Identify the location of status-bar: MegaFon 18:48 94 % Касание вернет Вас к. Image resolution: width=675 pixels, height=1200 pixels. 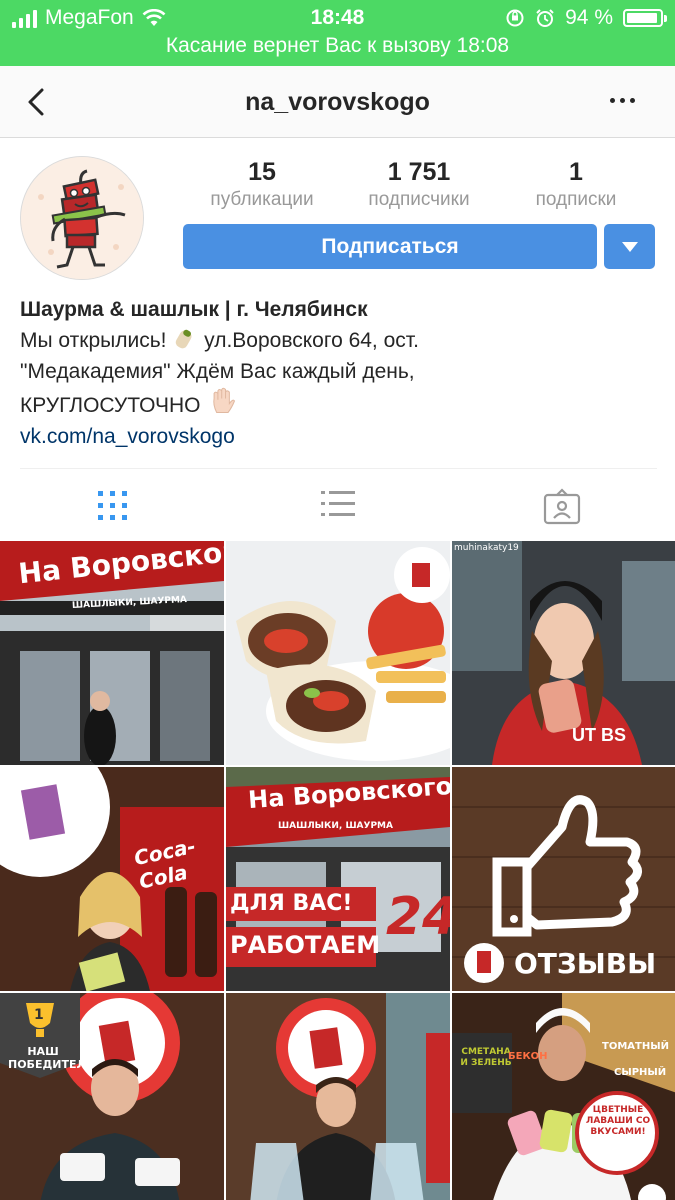
(337, 33).